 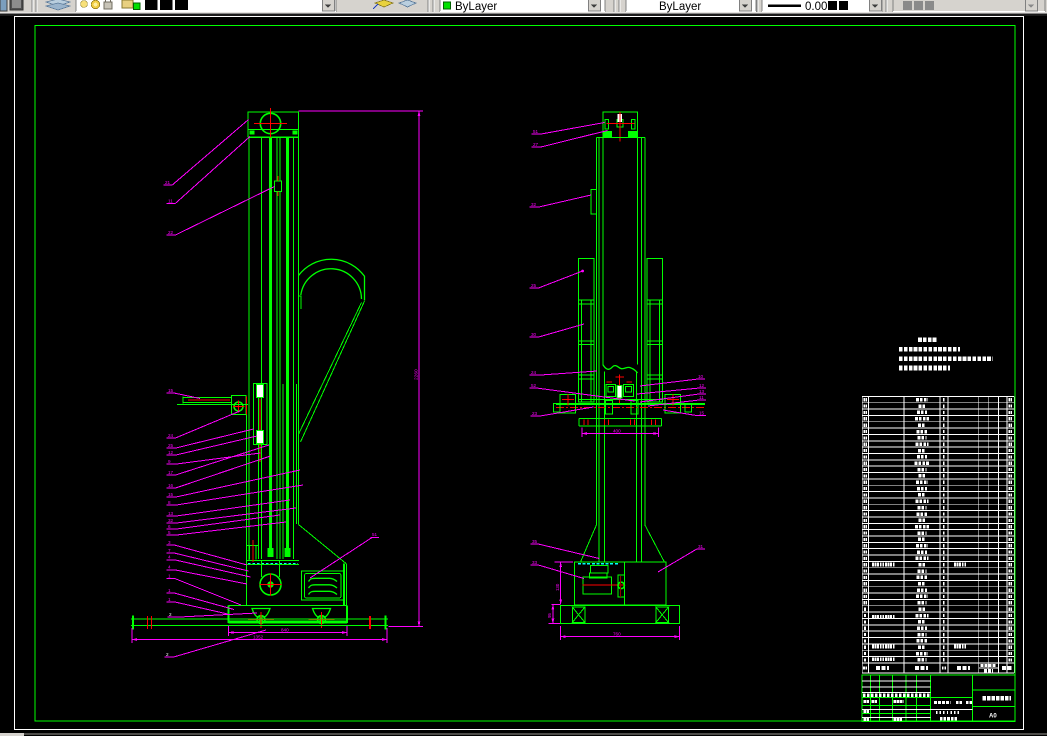 I want to click on svg-text: 5, so click(x=169, y=532).